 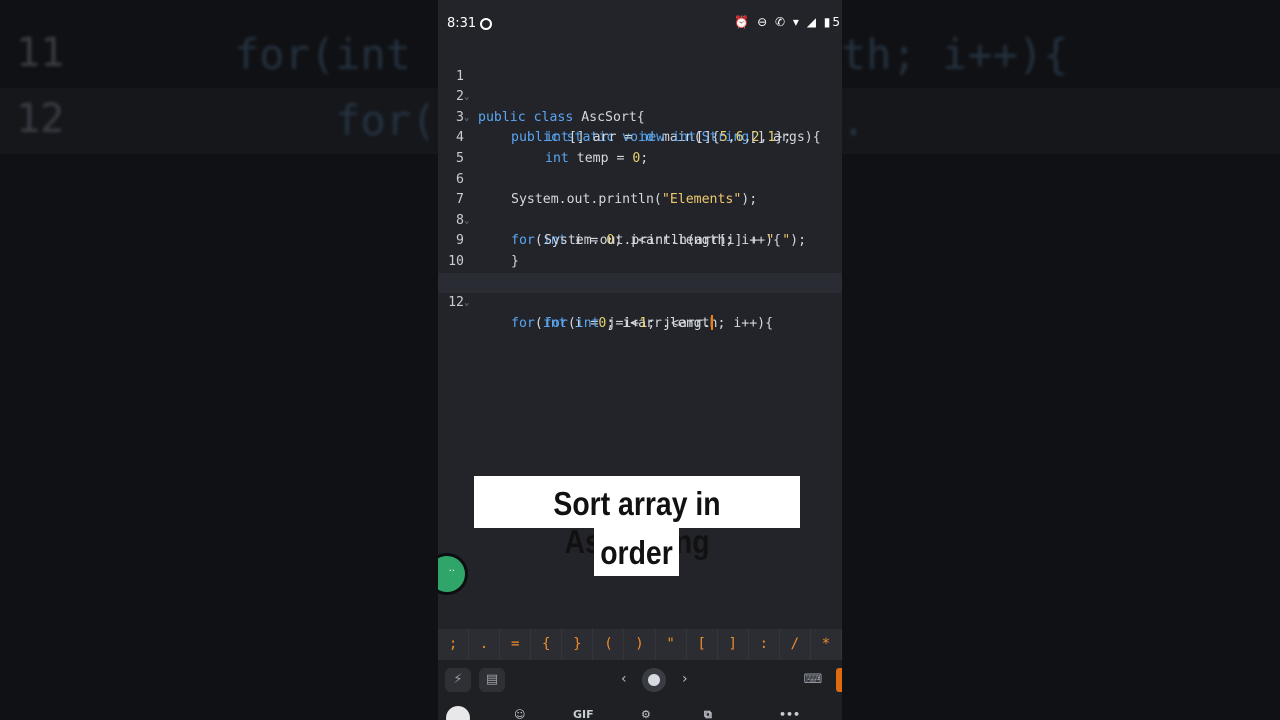 I want to click on emoji-icon: ☺, so click(x=519, y=714).